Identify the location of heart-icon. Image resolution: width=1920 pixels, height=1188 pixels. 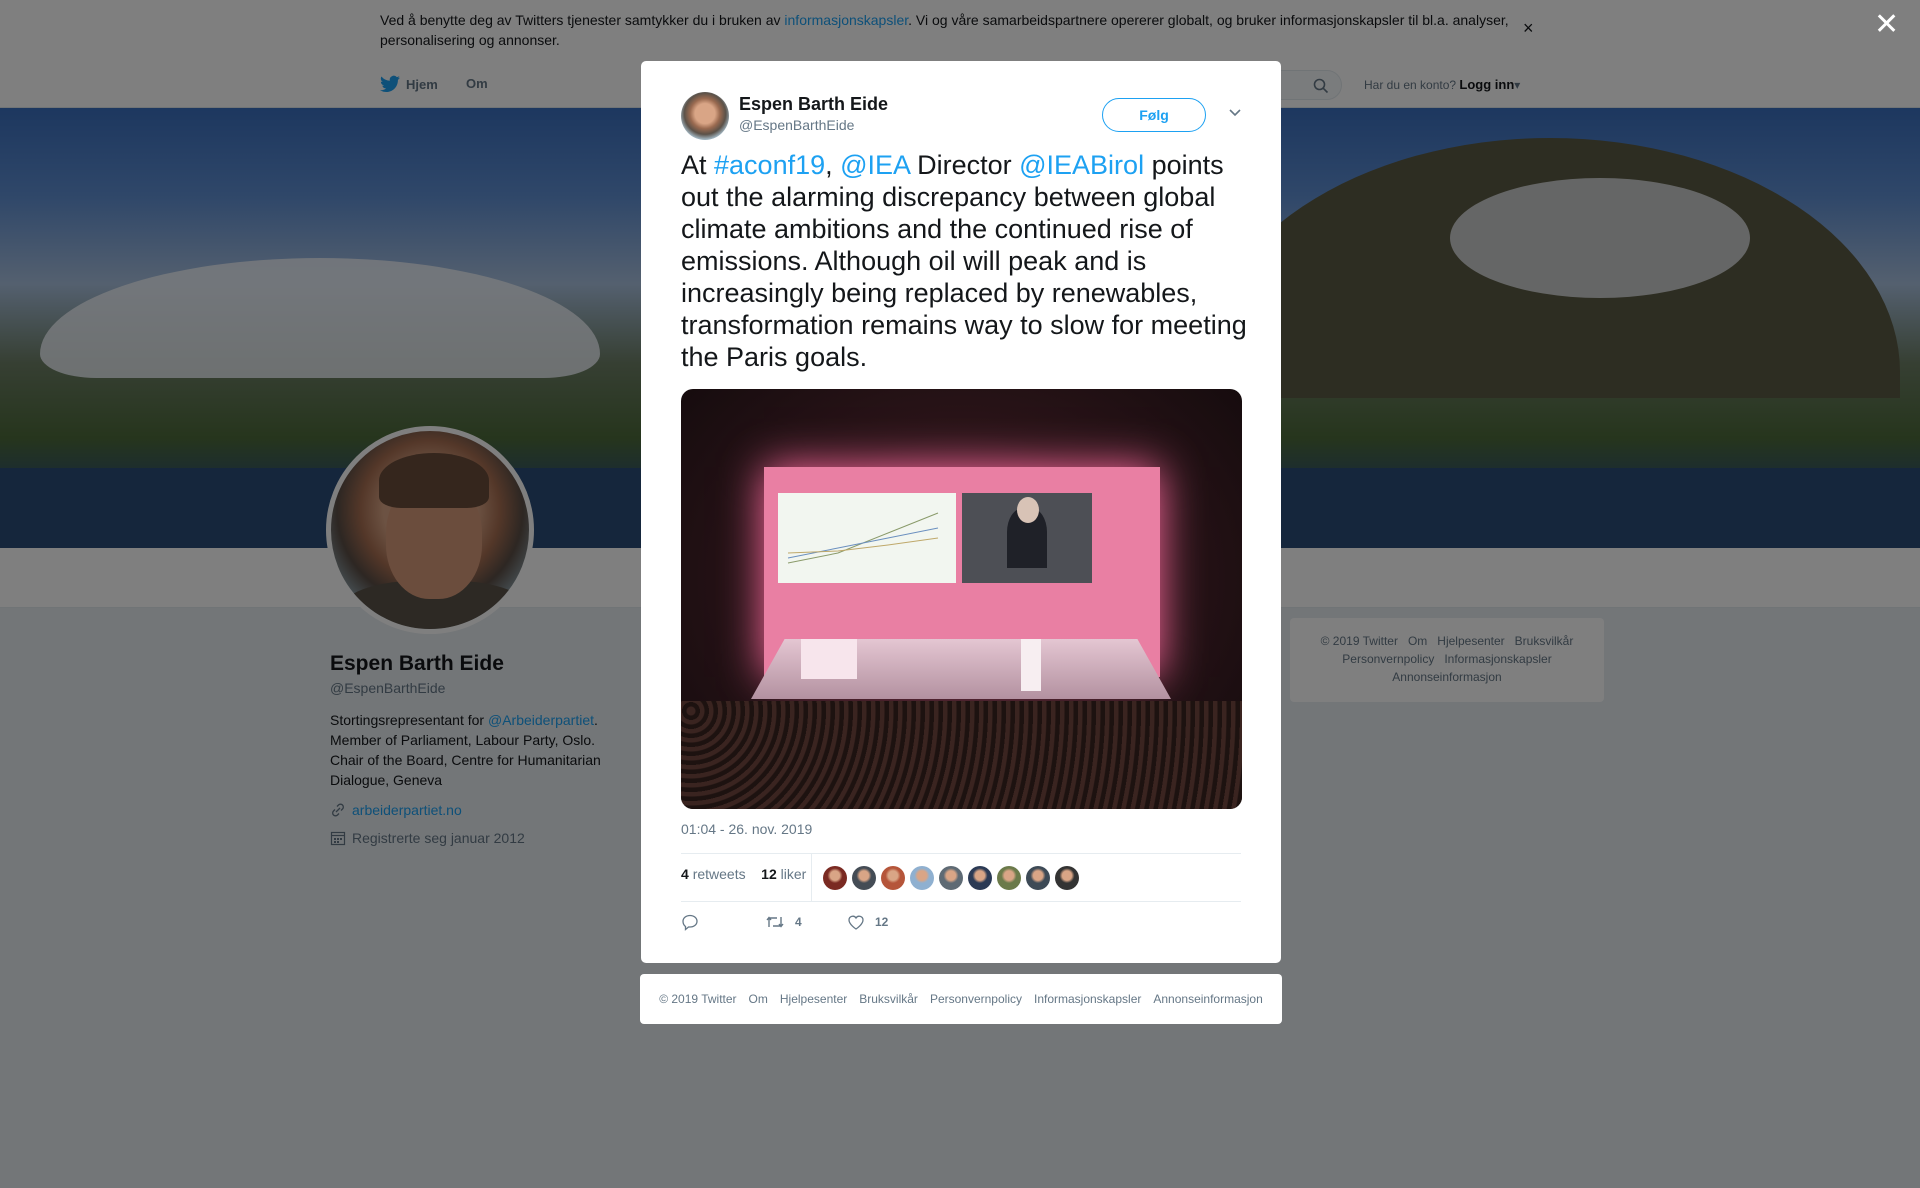
(856, 922).